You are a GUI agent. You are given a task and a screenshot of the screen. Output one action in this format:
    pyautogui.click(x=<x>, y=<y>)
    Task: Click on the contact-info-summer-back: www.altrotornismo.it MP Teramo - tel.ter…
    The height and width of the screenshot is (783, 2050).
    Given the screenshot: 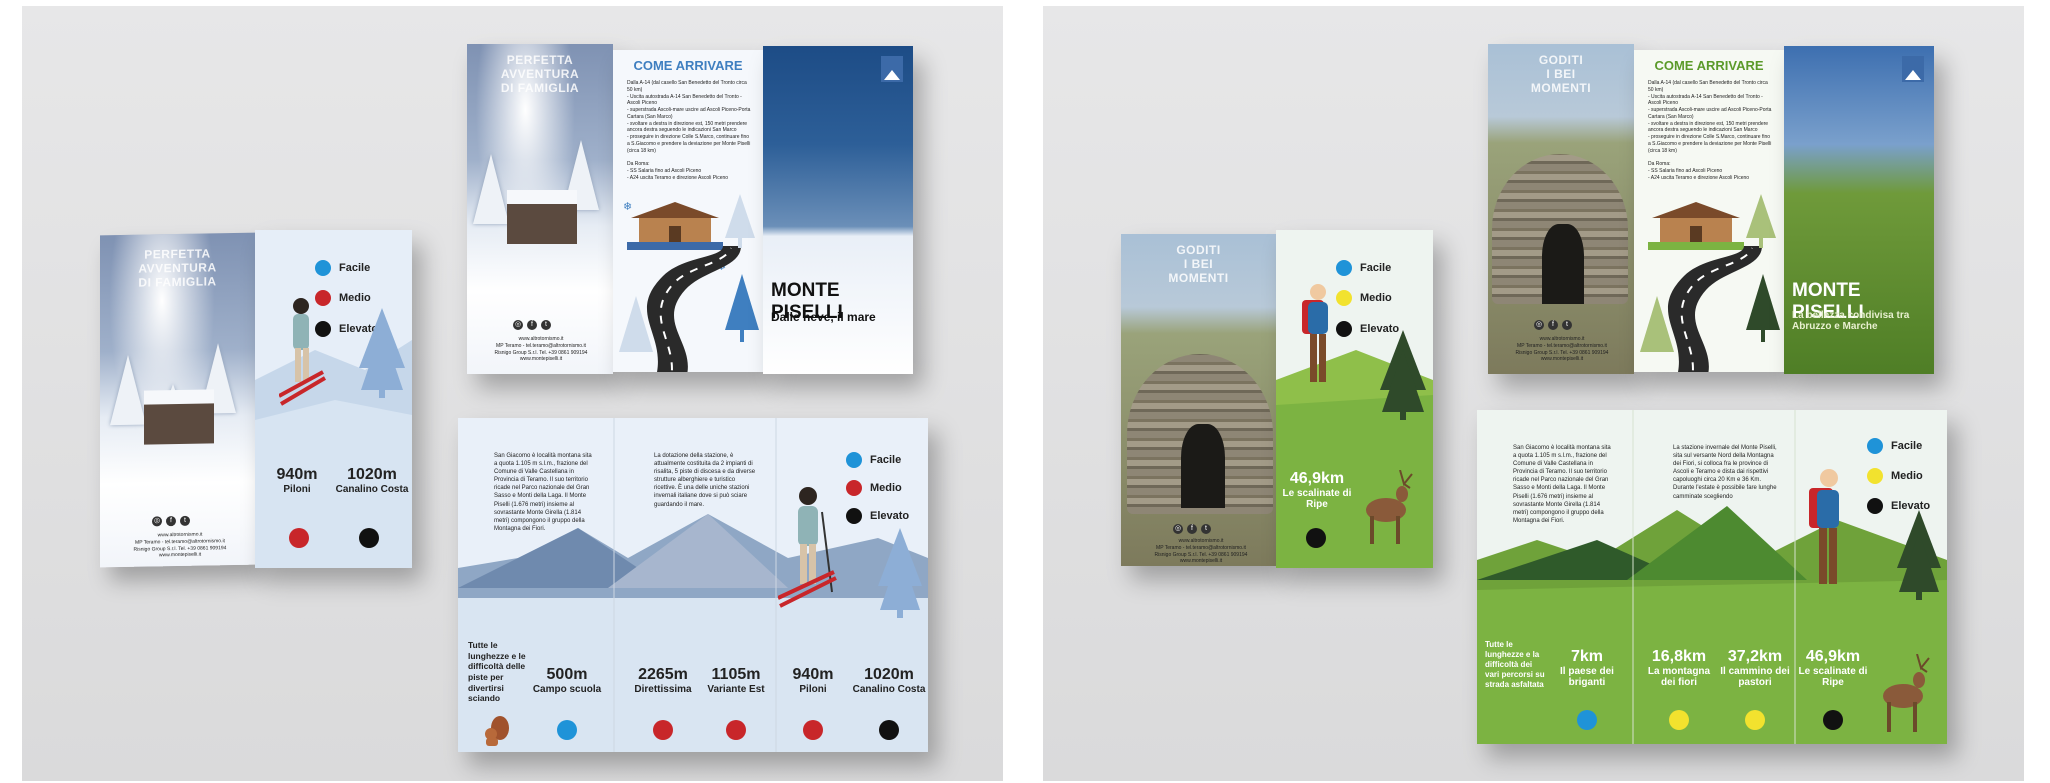 What is the action you would take?
    pyautogui.click(x=1562, y=349)
    